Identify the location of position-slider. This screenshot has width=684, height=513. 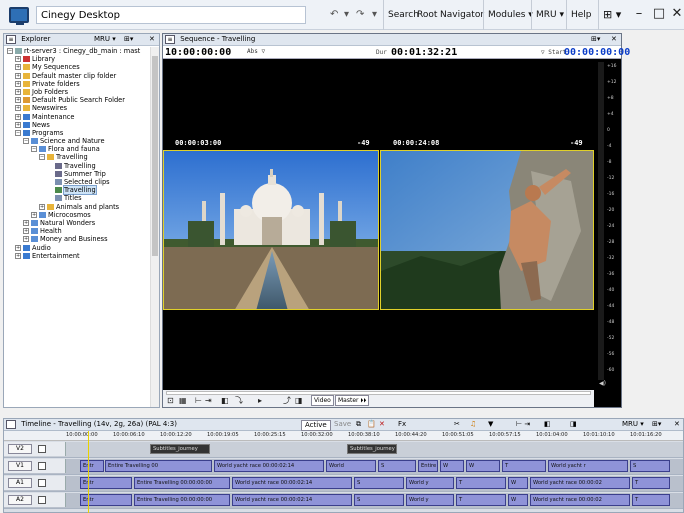
(378, 393).